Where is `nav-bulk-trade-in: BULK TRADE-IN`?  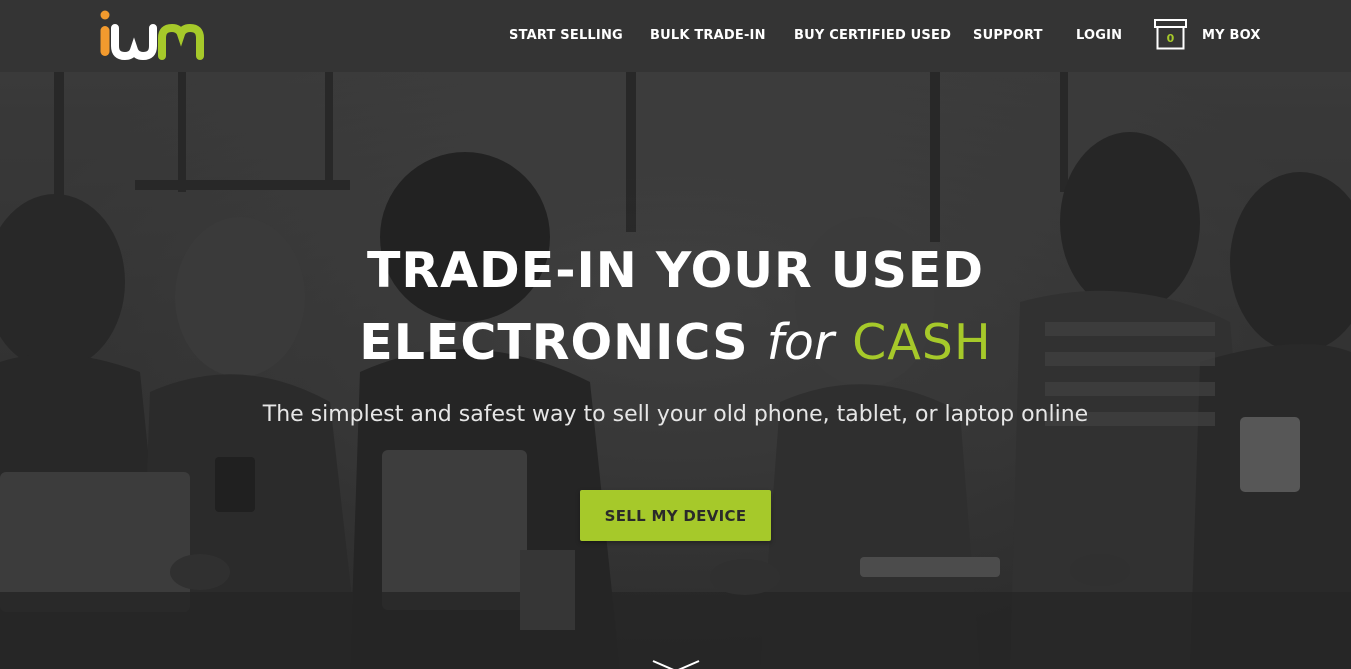 nav-bulk-trade-in: BULK TRADE-IN is located at coordinates (708, 35).